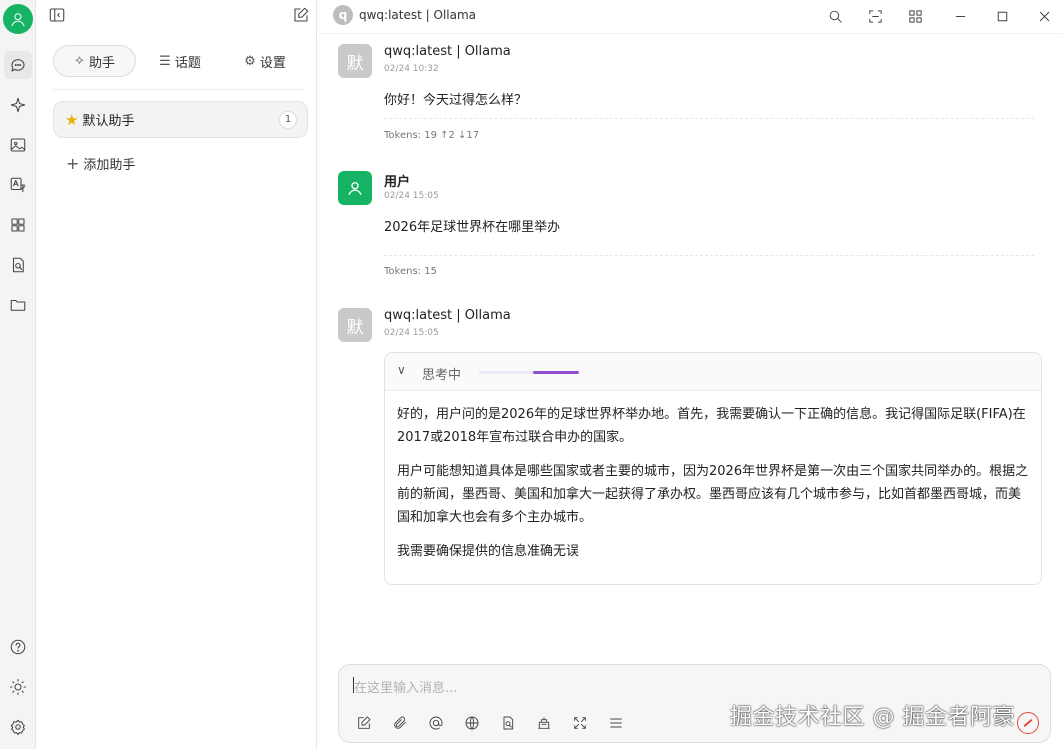  What do you see at coordinates (109, 165) in the screenshot?
I see `add-assistant-label: 添加助手` at bounding box center [109, 165].